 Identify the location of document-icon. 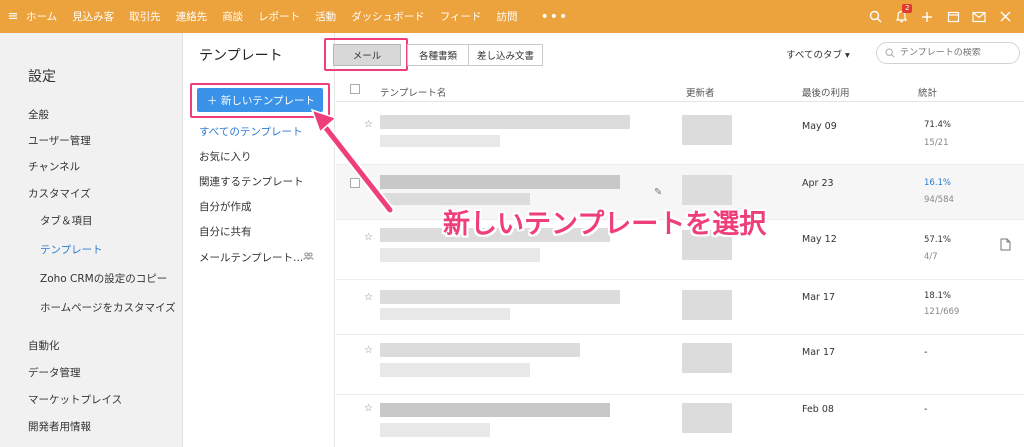
(1005, 246).